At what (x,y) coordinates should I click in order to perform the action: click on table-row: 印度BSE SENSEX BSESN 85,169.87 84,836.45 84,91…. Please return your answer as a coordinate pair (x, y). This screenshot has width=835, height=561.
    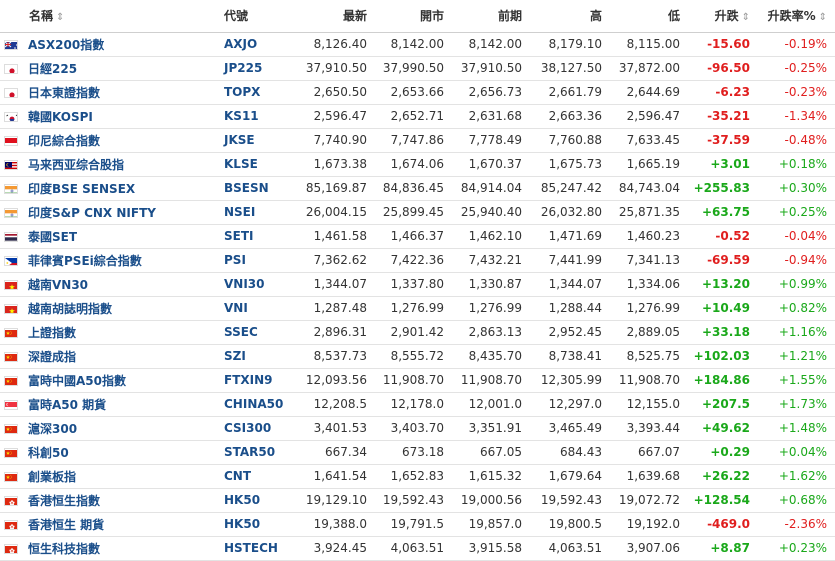
    Looking at the image, I should click on (417, 188).